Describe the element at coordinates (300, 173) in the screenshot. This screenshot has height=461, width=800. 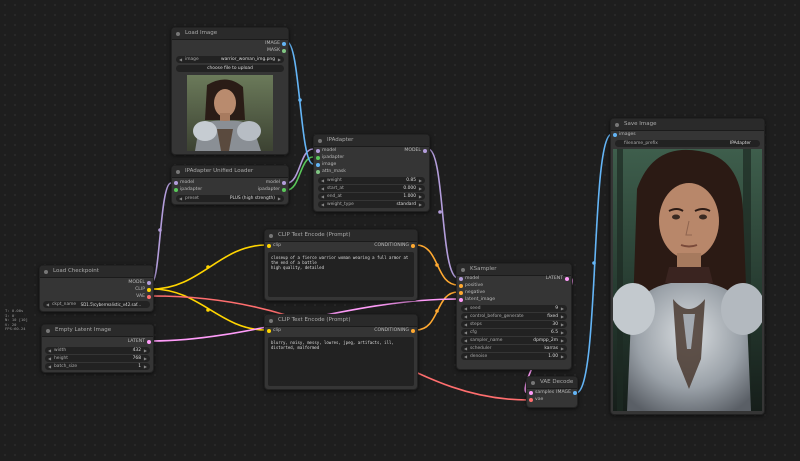
I see `wire-loader-ipadapter` at that location.